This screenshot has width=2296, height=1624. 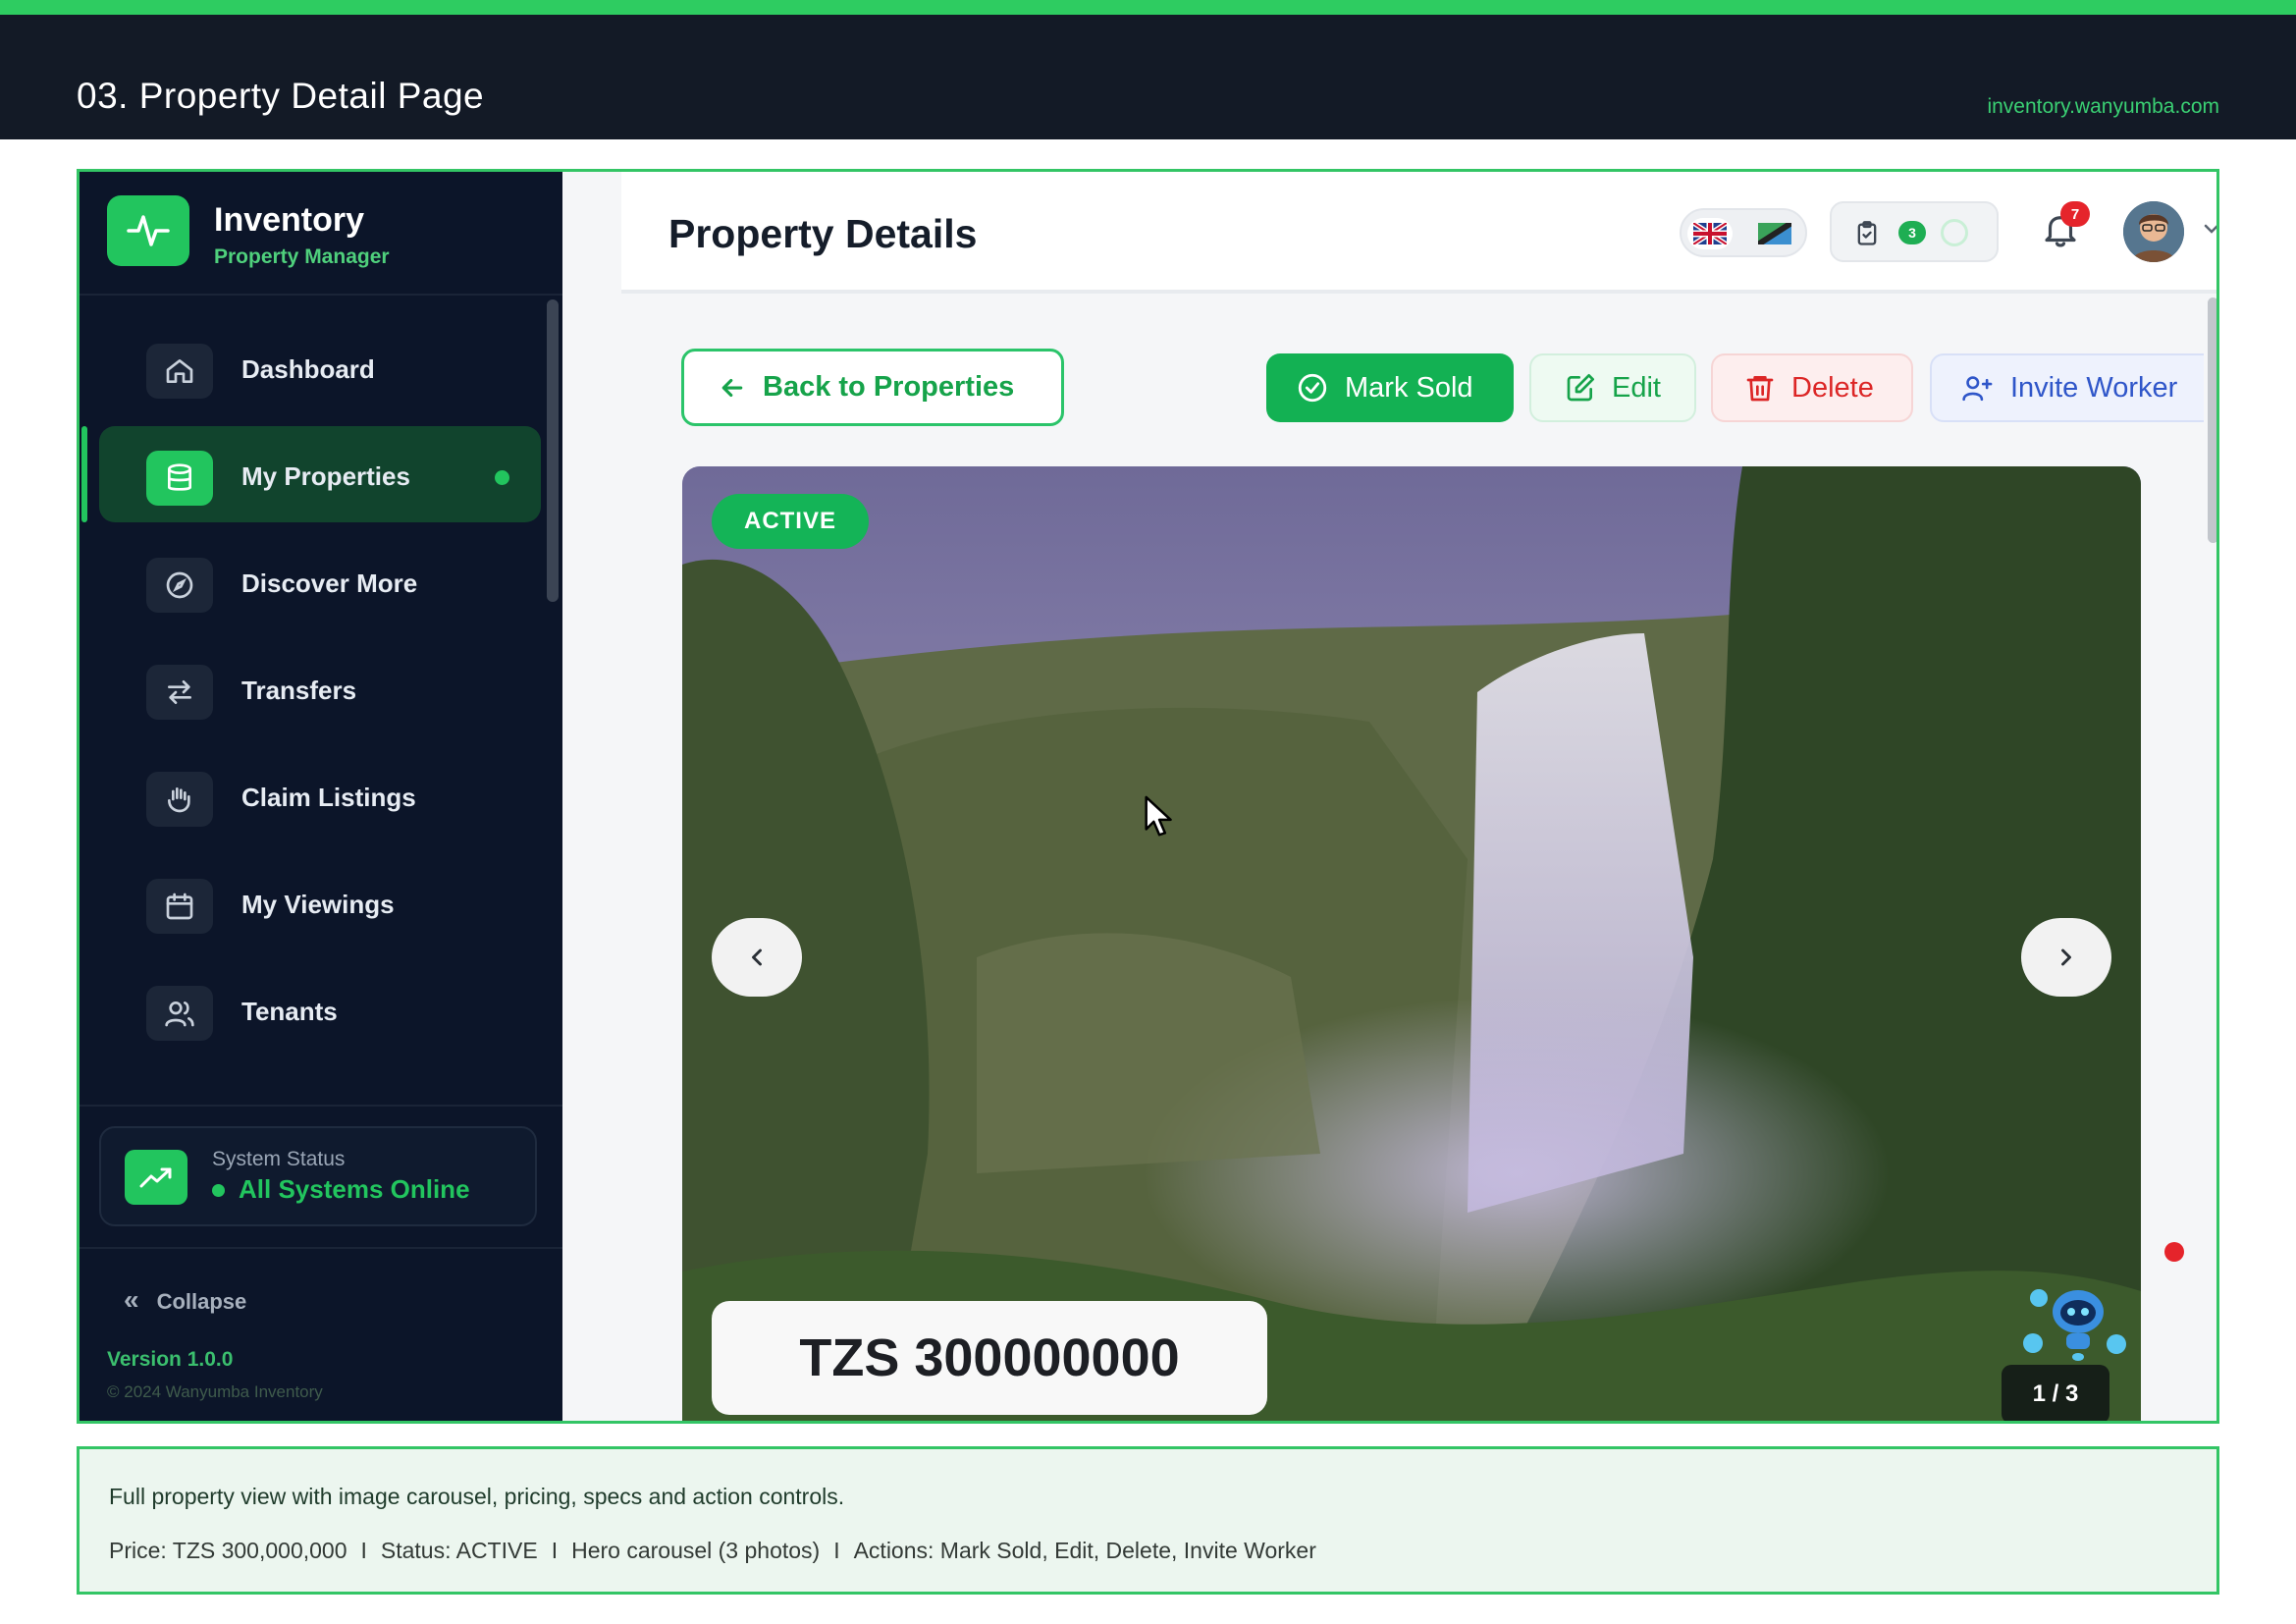 What do you see at coordinates (325, 476) in the screenshot?
I see `sidebar-item-label: My Properties` at bounding box center [325, 476].